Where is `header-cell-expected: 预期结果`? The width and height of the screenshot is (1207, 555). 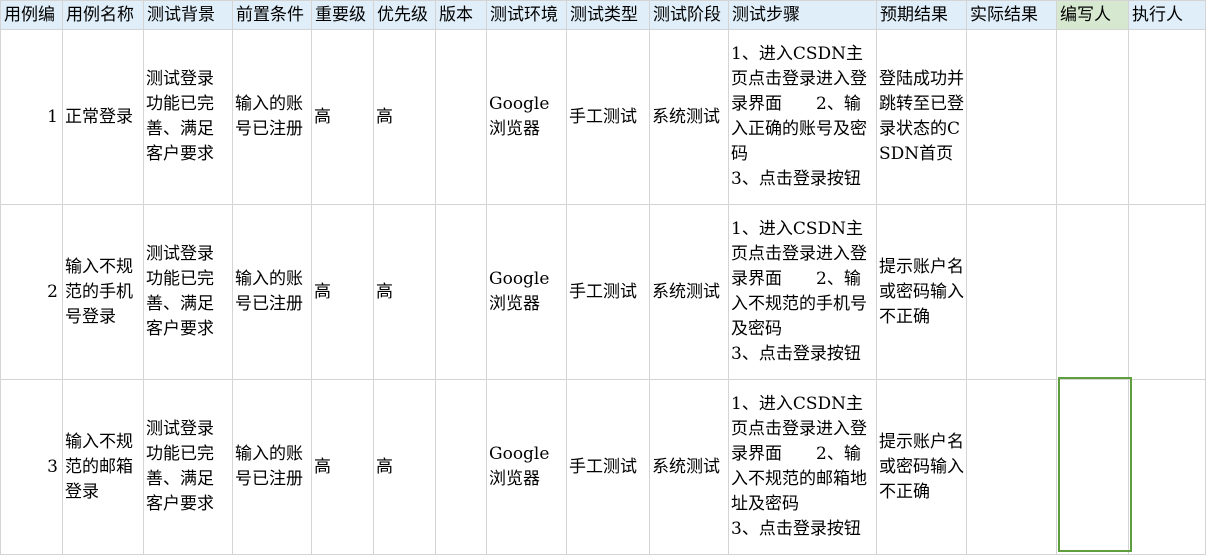
header-cell-expected: 预期结果 is located at coordinates (921, 15).